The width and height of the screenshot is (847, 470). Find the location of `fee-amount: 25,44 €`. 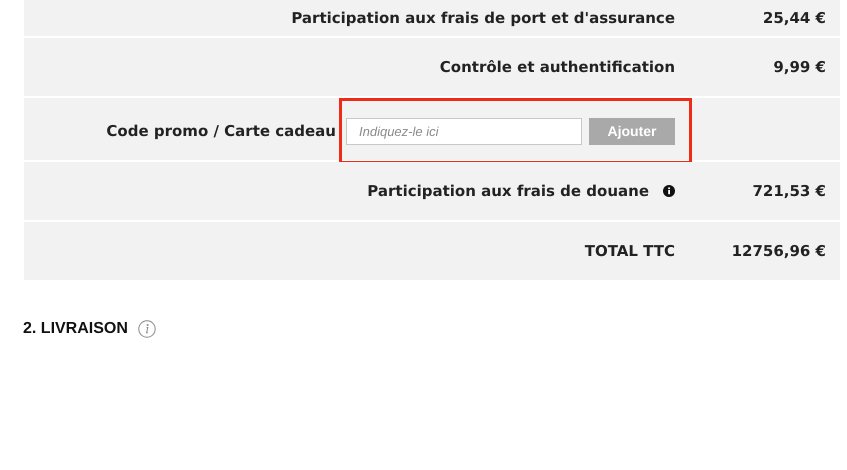

fee-amount: 25,44 € is located at coordinates (794, 18).